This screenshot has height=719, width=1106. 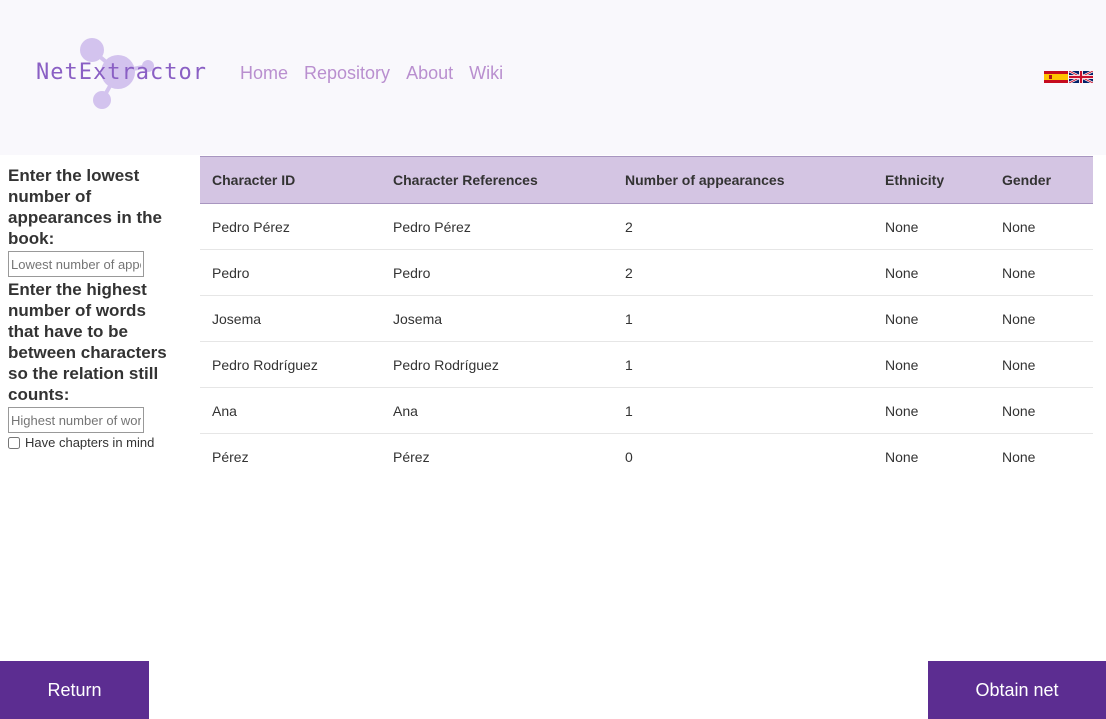 I want to click on chapters-checkbox-row: Have chapters in mind, so click(x=88, y=442).